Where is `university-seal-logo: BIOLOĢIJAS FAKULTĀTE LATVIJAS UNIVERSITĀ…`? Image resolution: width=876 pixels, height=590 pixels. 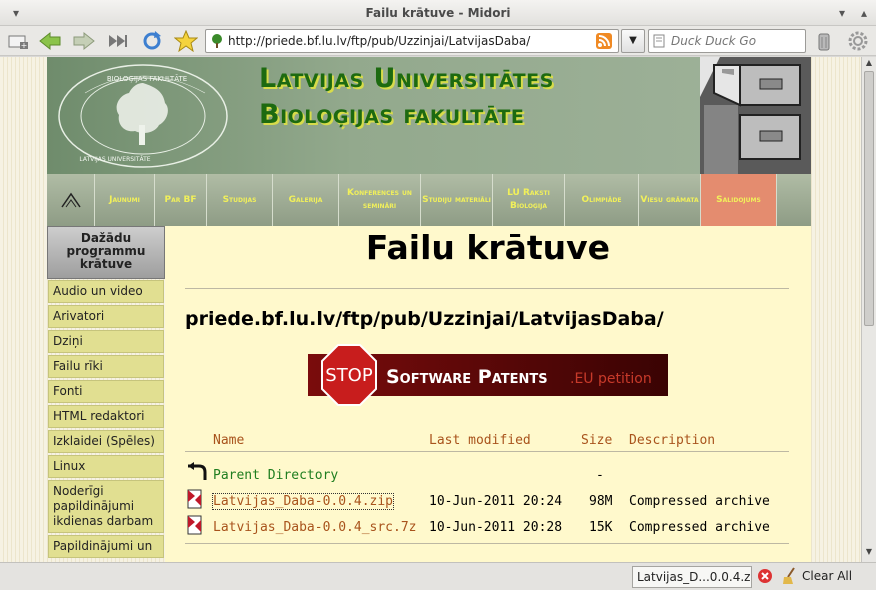
university-seal-logo: BIOLOĢIJAS FAKULTĀTE LATVIJAS UNIVERSITĀ… is located at coordinates (143, 116).